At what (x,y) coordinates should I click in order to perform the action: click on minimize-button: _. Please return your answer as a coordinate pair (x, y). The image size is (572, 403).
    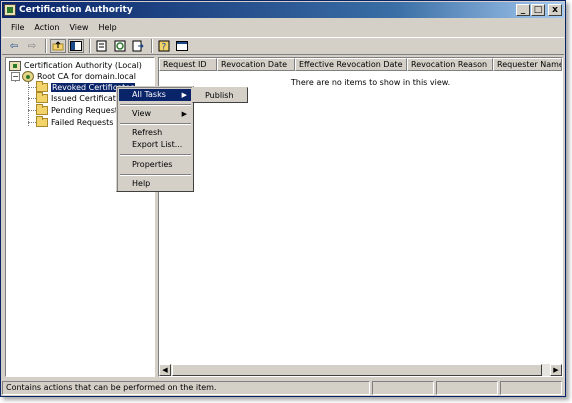
    Looking at the image, I should click on (523, 10).